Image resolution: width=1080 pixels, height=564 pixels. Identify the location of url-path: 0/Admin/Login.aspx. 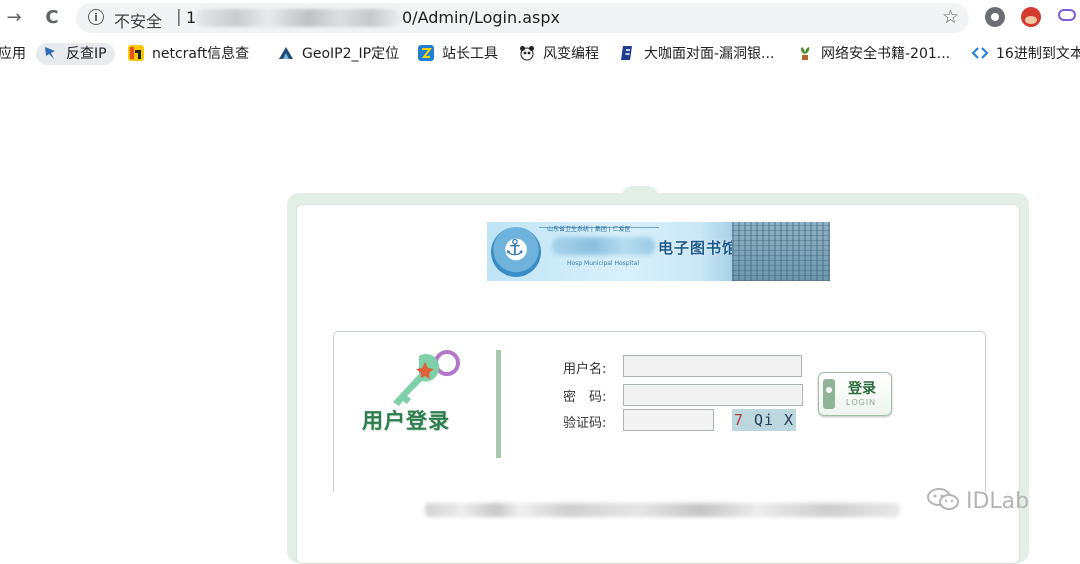
(481, 17).